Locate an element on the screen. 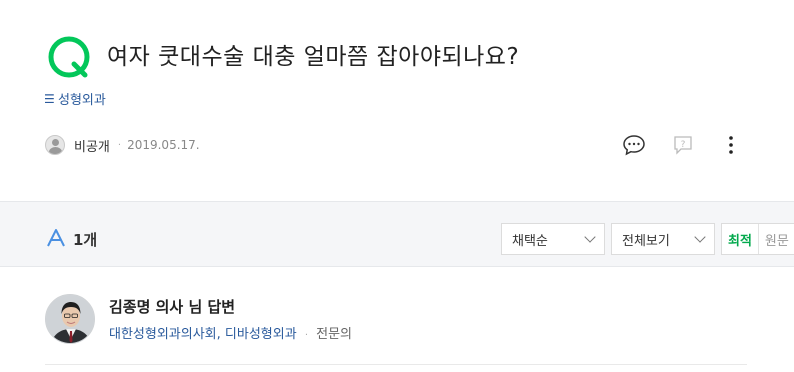 This screenshot has height=372, width=794. comment-button is located at coordinates (634, 145).